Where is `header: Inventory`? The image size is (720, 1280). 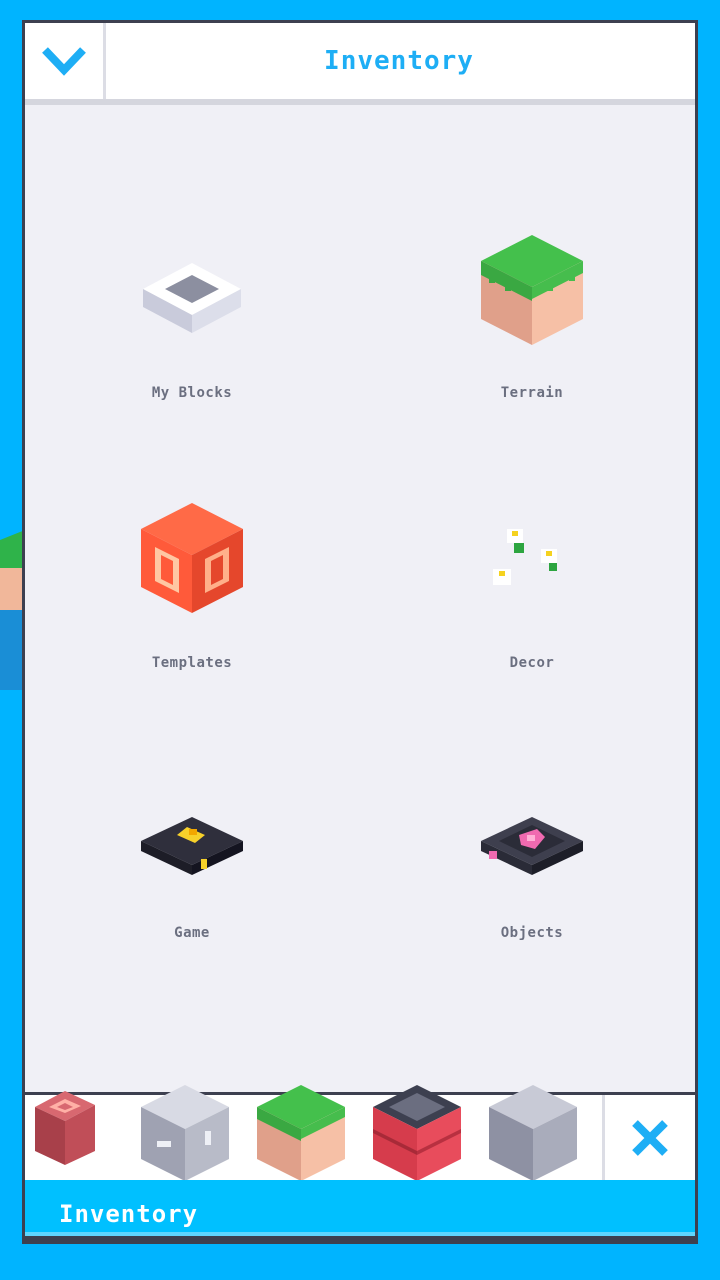 header: Inventory is located at coordinates (360, 62).